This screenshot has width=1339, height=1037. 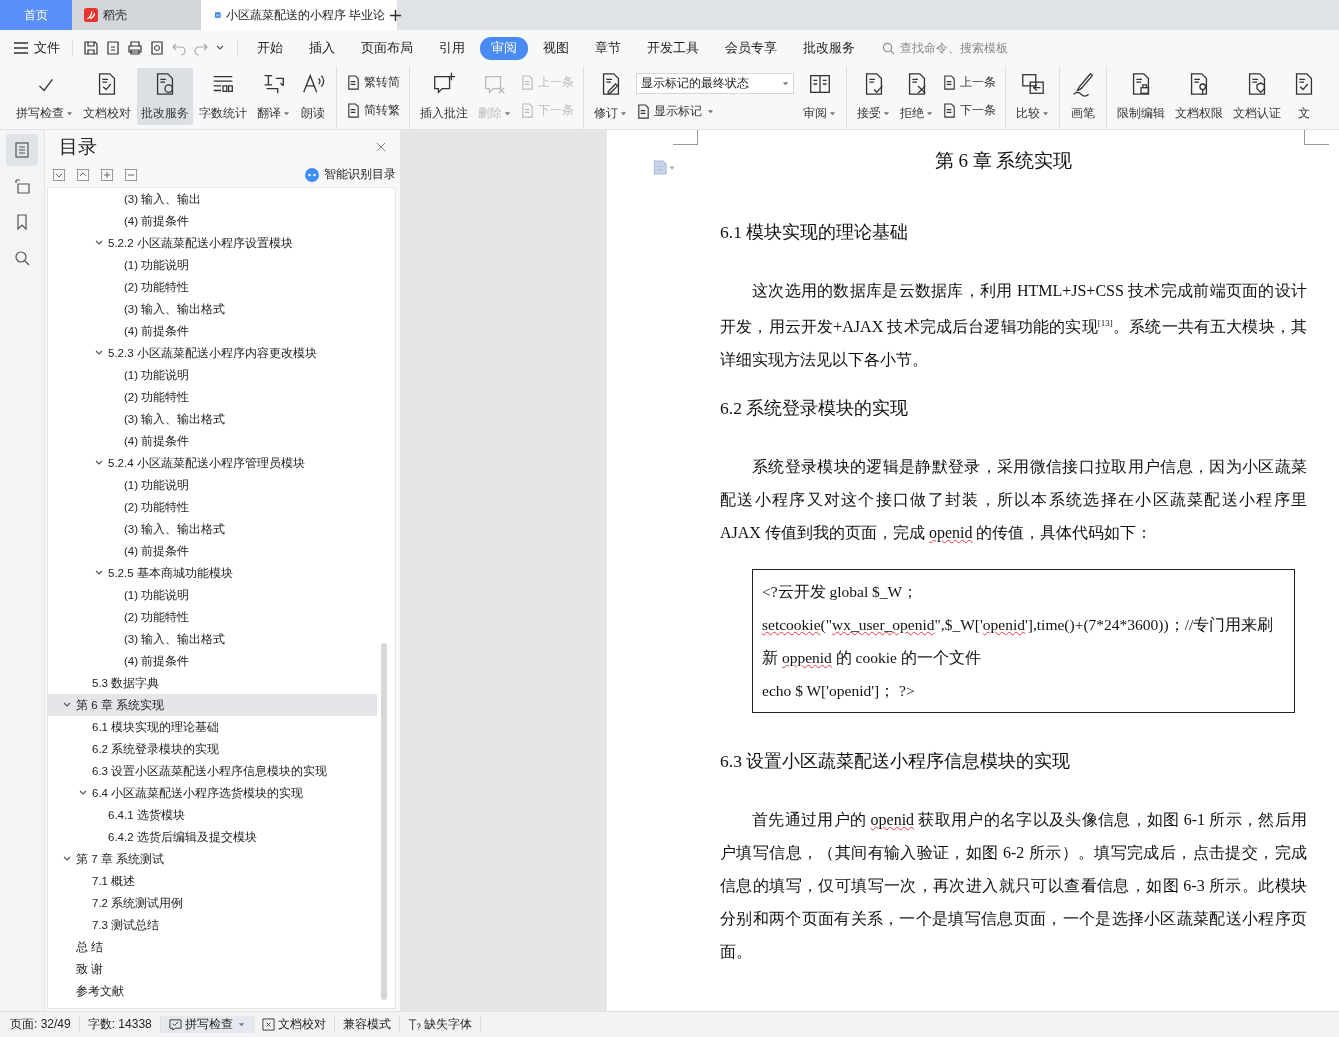 What do you see at coordinates (157, 48) in the screenshot?
I see `preview-icon` at bounding box center [157, 48].